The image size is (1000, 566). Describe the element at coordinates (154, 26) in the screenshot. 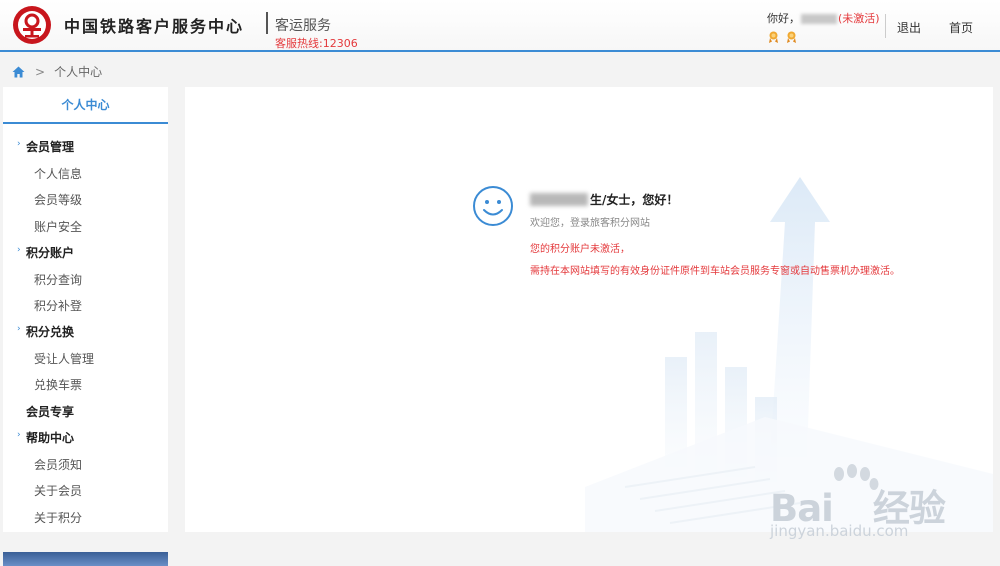

I see `brand-title: 中国铁路客户服务中心` at that location.